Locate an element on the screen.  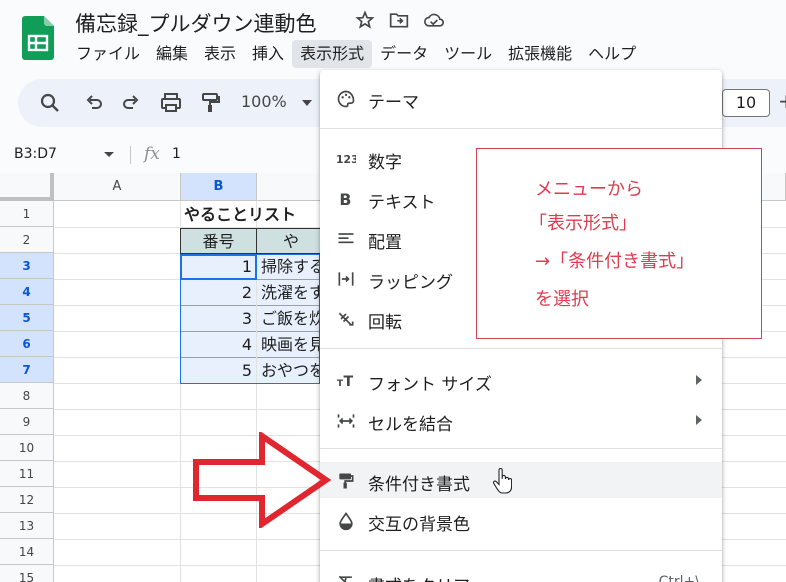
document-title: 備忘録_プルダウン連動色 is located at coordinates (196, 23).